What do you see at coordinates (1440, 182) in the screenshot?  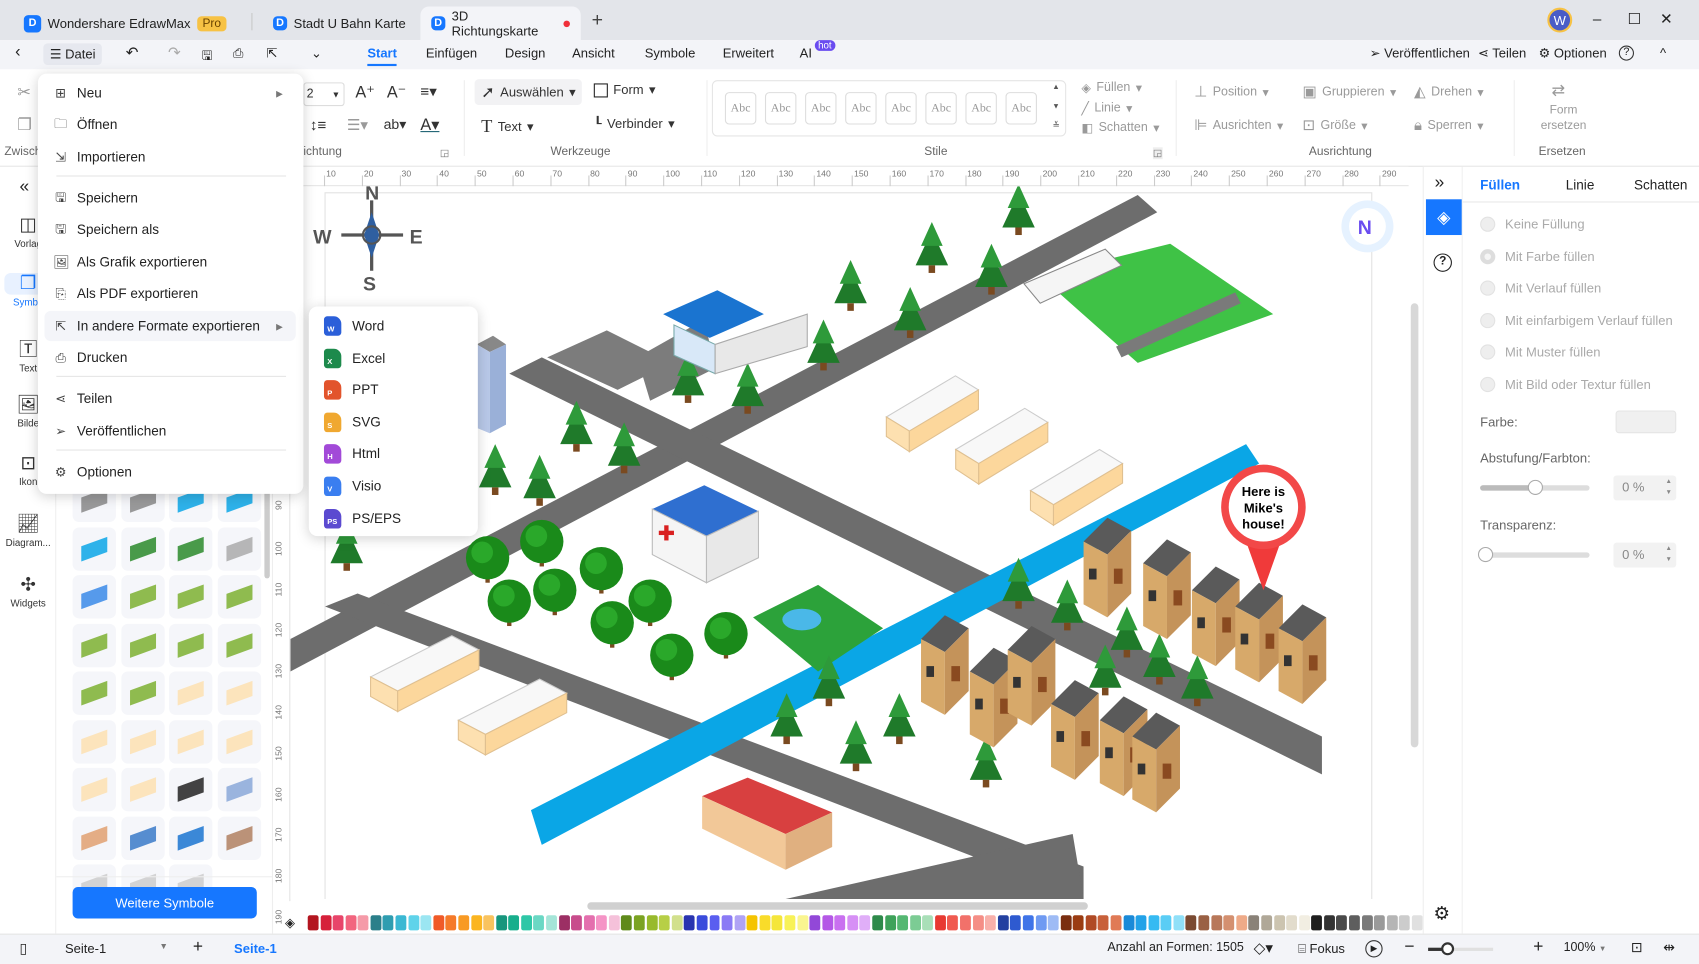 I see `expand-panel-icon: »` at bounding box center [1440, 182].